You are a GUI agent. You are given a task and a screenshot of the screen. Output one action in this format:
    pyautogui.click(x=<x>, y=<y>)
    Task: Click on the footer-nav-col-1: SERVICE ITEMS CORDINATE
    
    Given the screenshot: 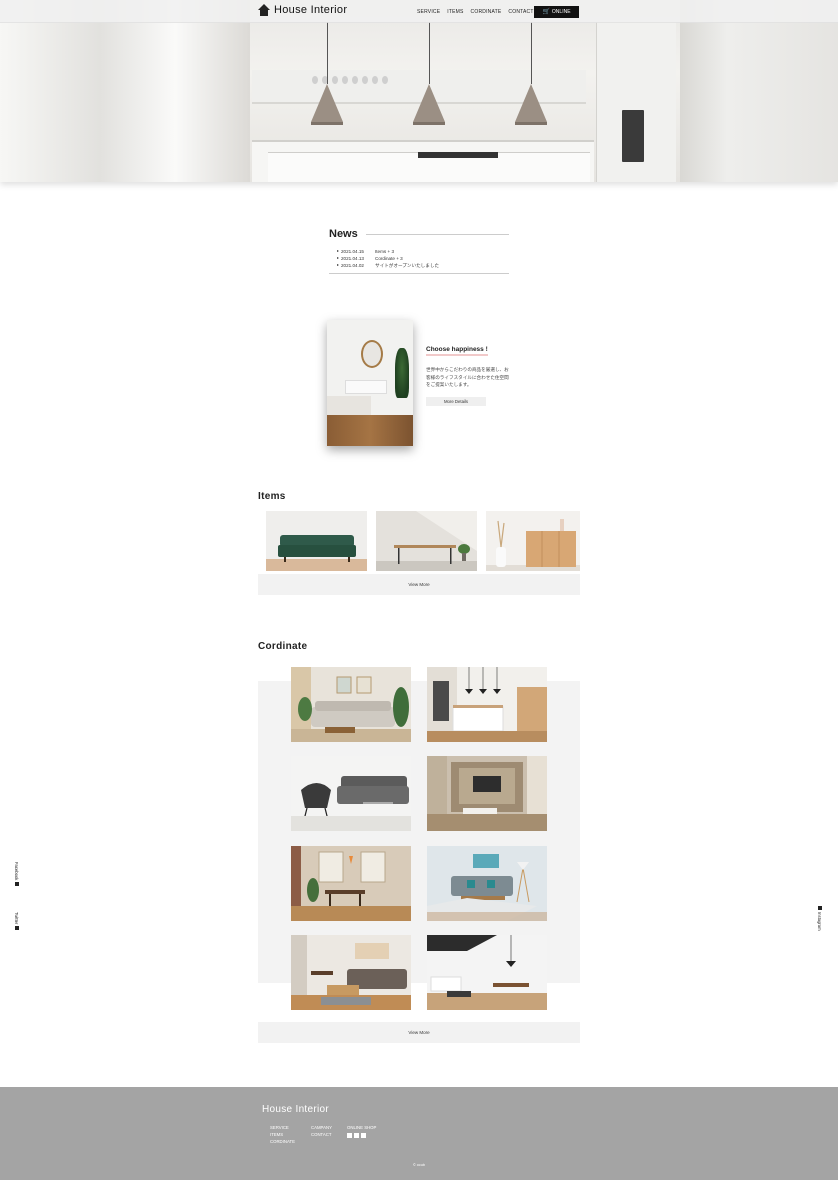 What is the action you would take?
    pyautogui.click(x=282, y=1135)
    